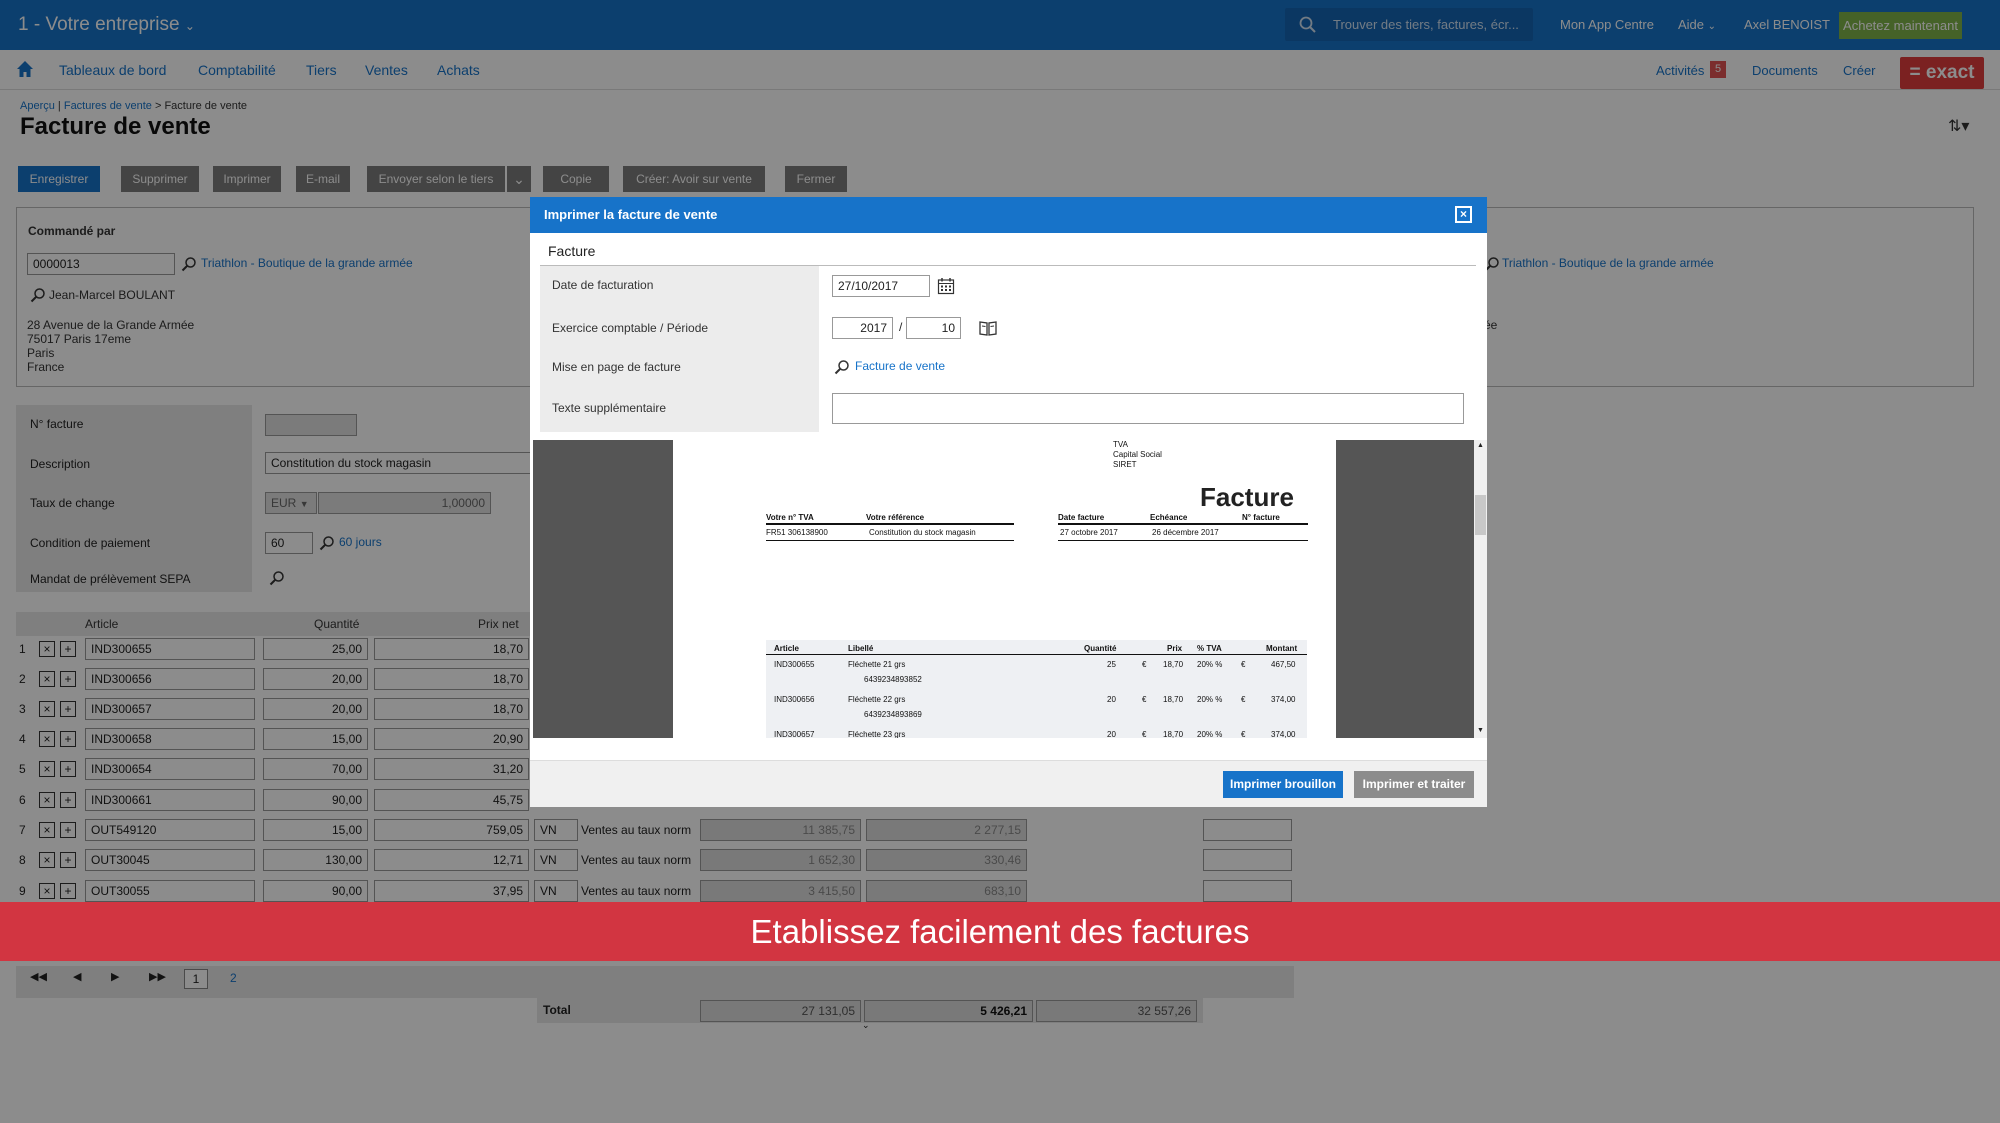  What do you see at coordinates (1137, 454) in the screenshot?
I see `preview-company-line: Capital Social` at bounding box center [1137, 454].